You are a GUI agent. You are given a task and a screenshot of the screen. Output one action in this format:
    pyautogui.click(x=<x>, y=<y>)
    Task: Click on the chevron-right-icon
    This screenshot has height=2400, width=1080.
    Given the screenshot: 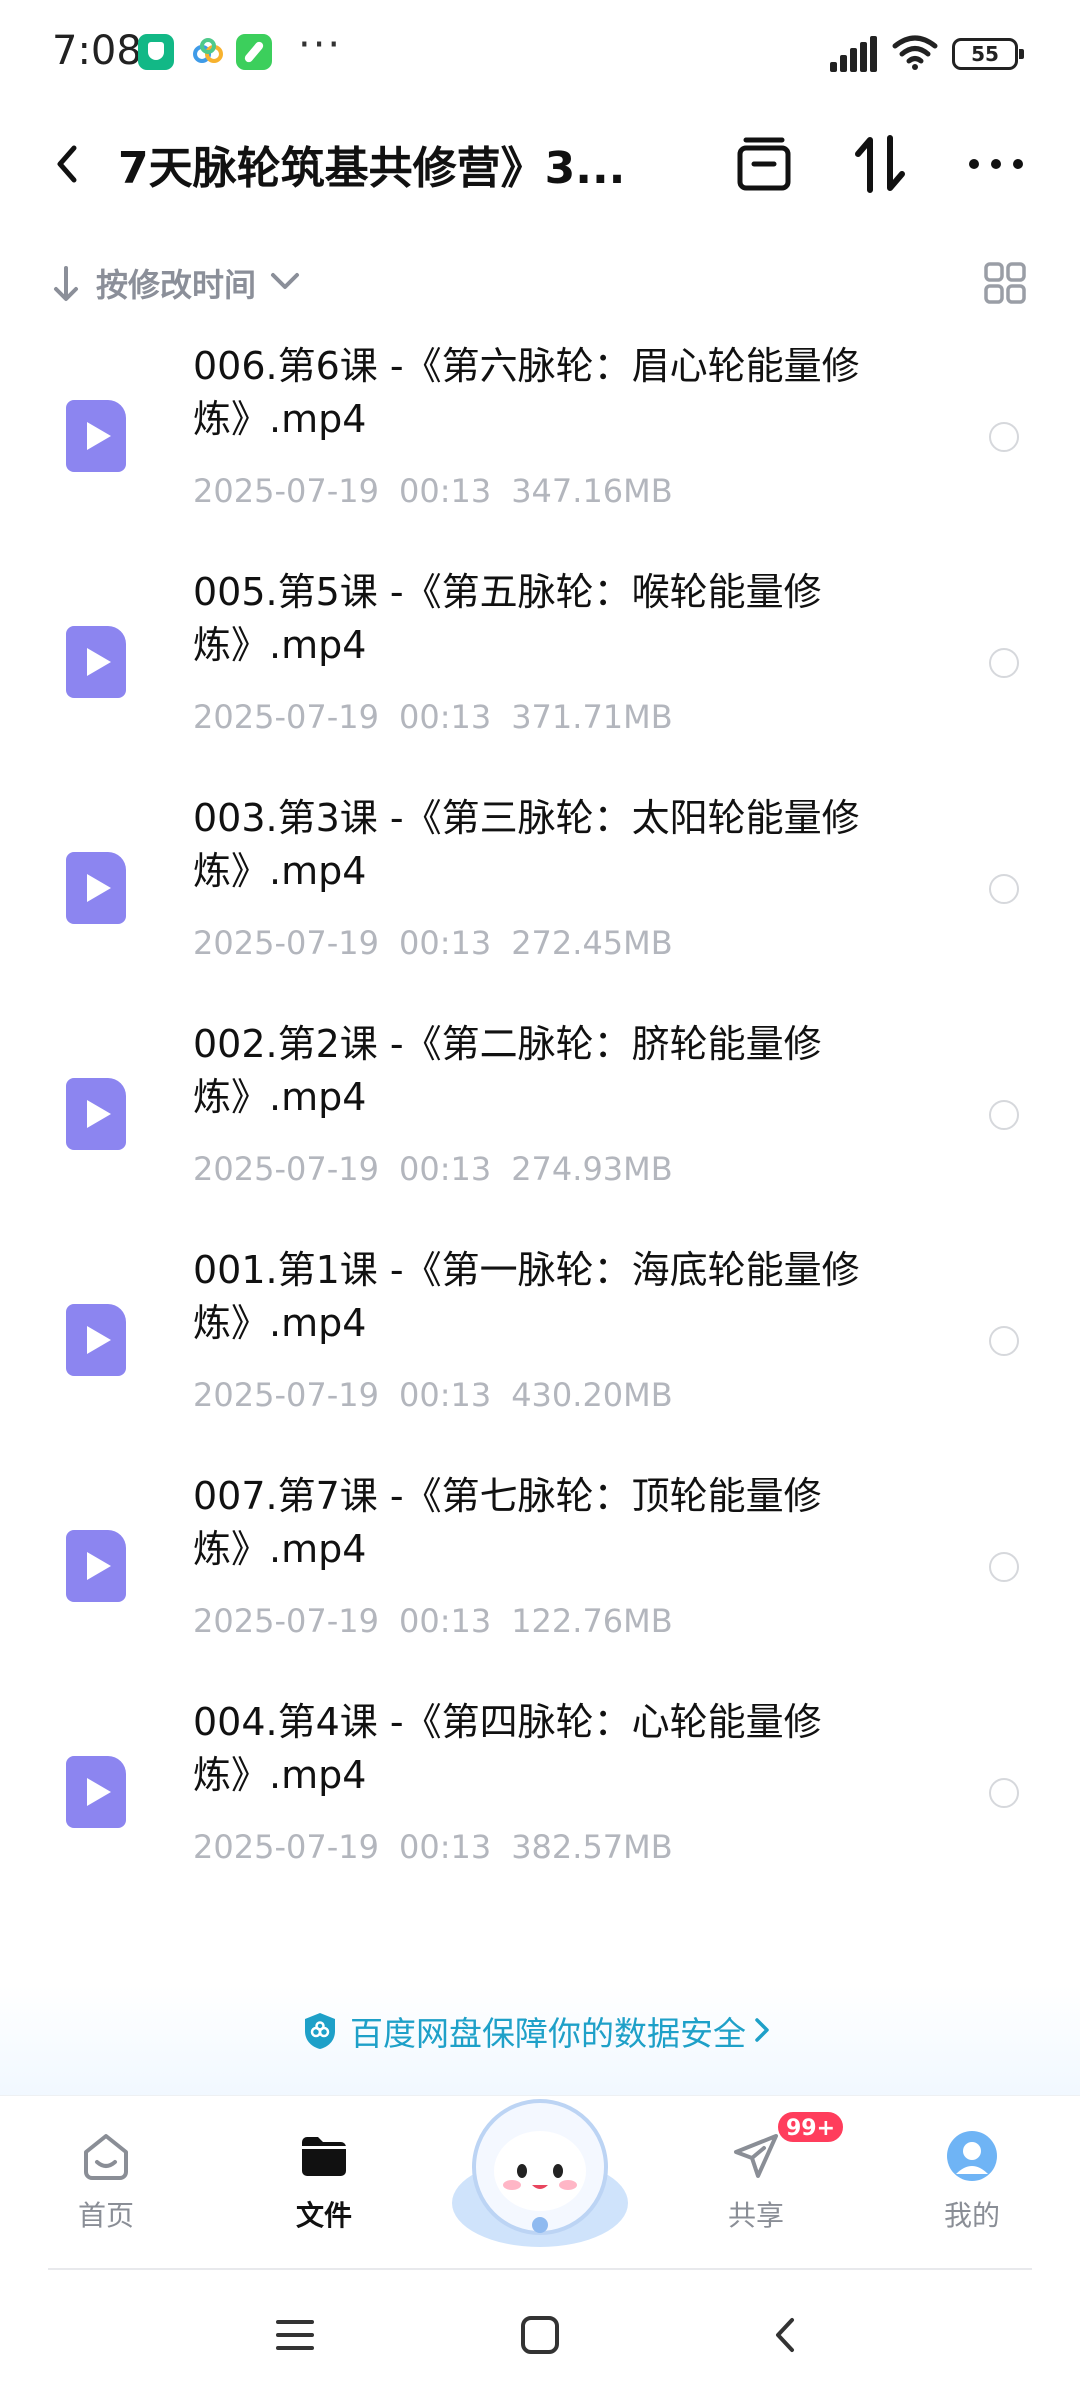 What is the action you would take?
    pyautogui.click(x=762, y=2030)
    